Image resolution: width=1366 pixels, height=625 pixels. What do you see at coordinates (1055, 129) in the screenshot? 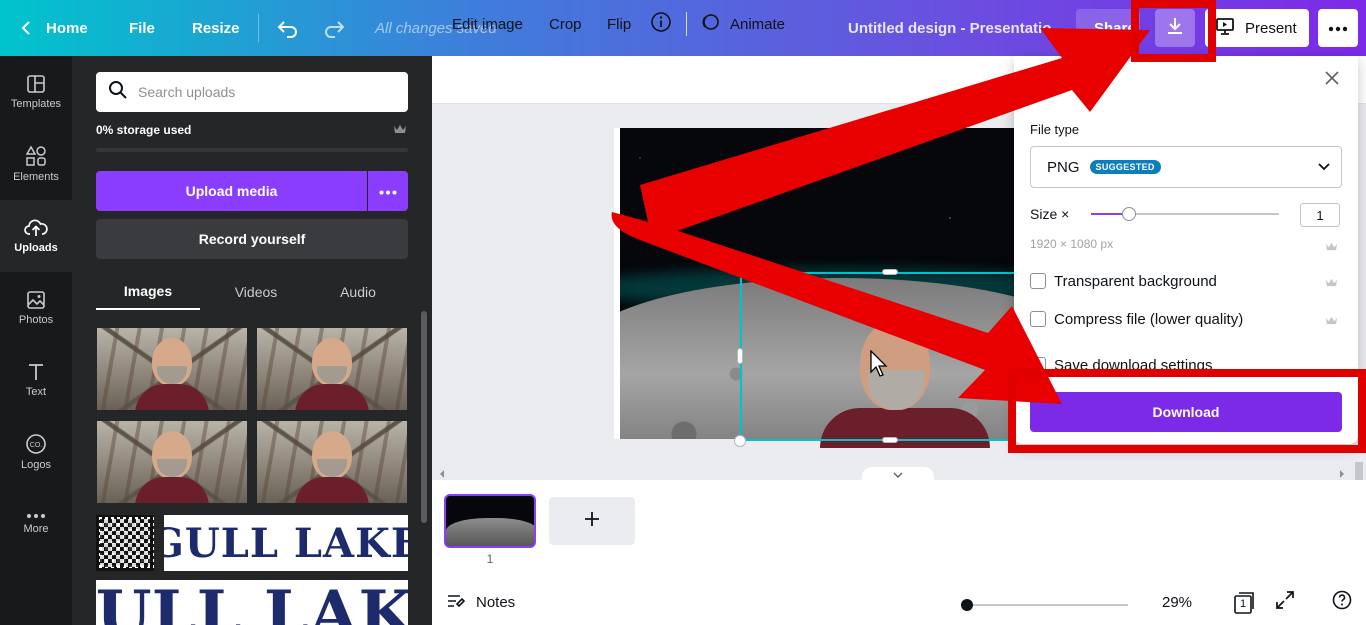
I see `file-type-label: File type` at bounding box center [1055, 129].